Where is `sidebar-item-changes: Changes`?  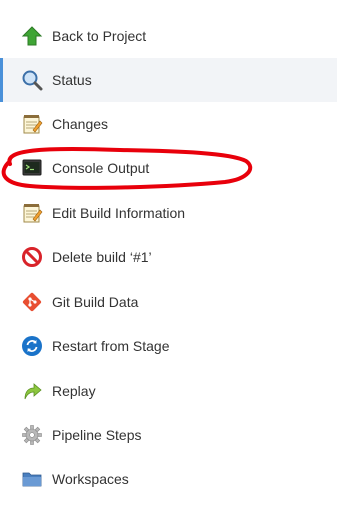
sidebar-item-changes: Changes is located at coordinates (168, 124).